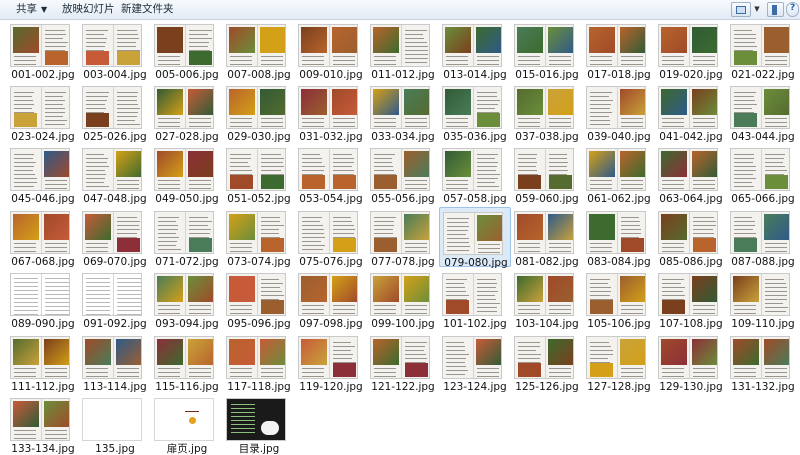  I want to click on file-item: 133-134.jpg, so click(43, 424).